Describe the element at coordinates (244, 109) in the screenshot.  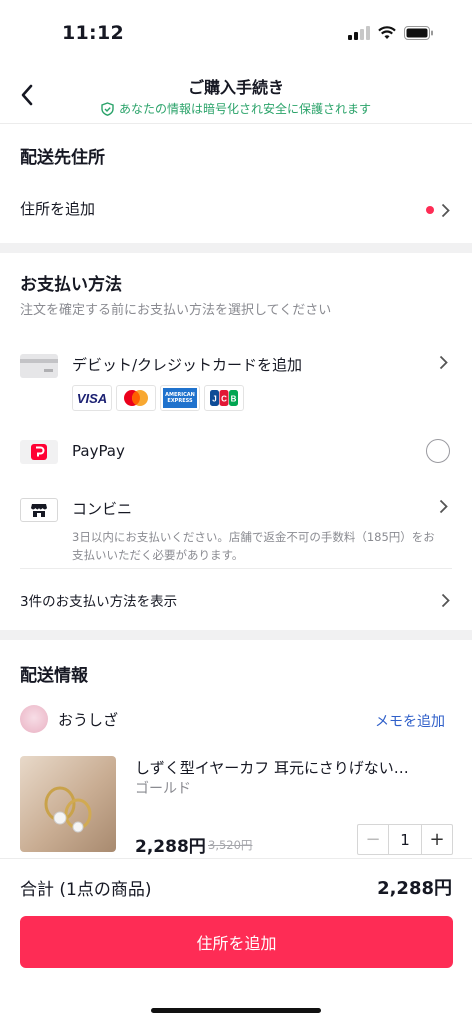
I see `security-note-text: あなたの情報は暗号化され安全に保護されます` at that location.